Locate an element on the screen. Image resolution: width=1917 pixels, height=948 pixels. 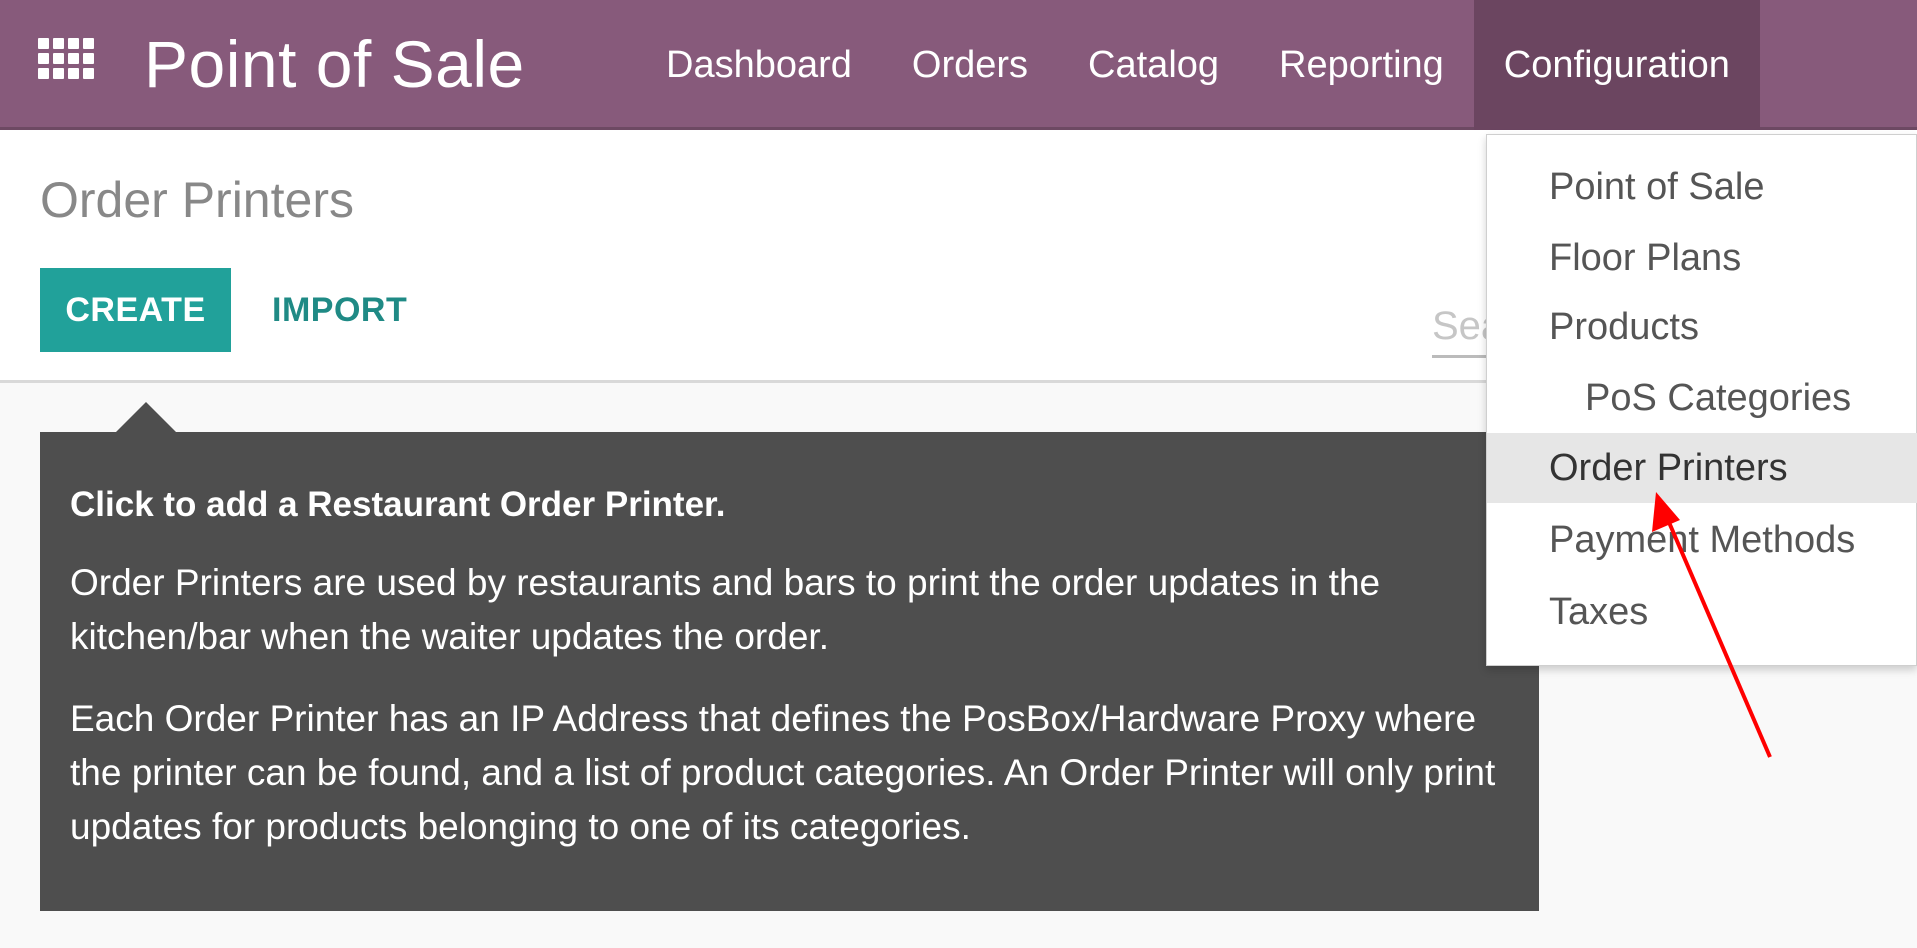
dropdown-item-point-of-sale: Point of Sale is located at coordinates (1702, 187).